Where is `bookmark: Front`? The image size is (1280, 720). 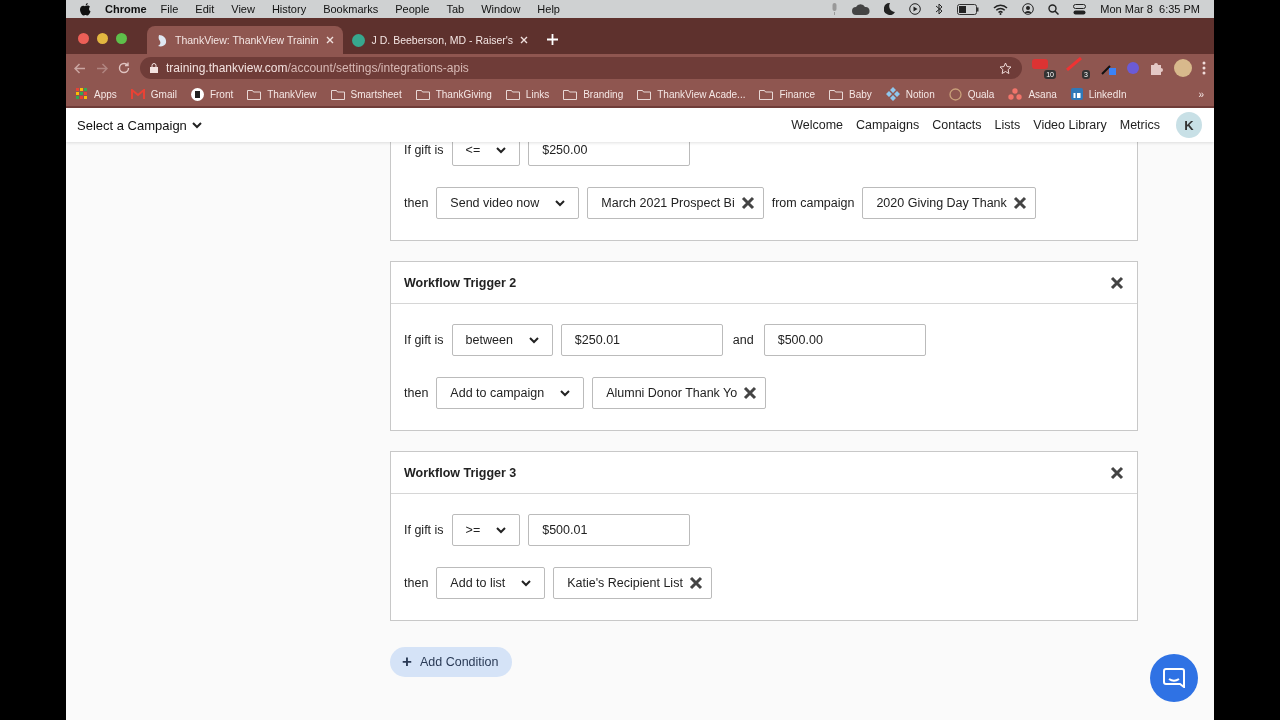 bookmark: Front is located at coordinates (212, 94).